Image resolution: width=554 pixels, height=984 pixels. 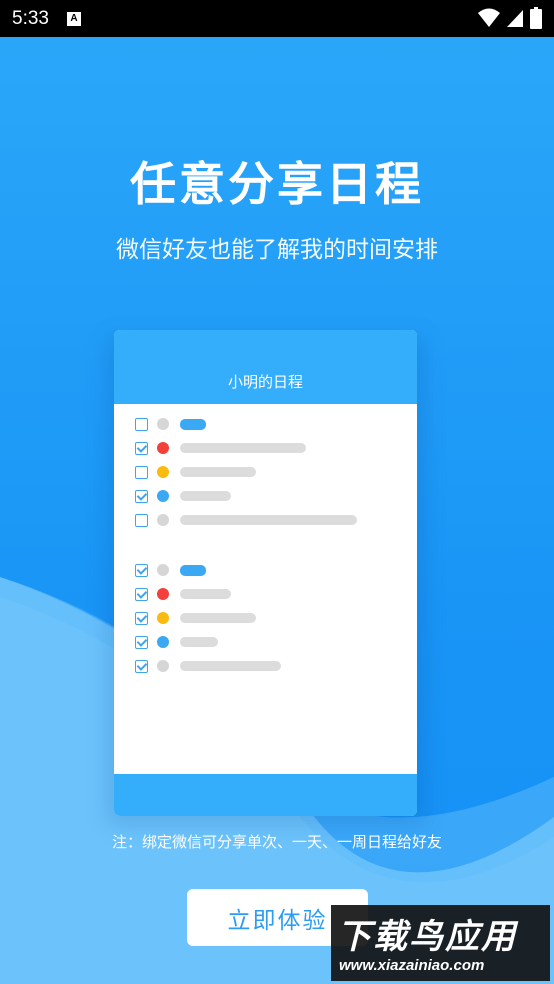 What do you see at coordinates (265, 367) in the screenshot?
I see `card-header: 小明的日程` at bounding box center [265, 367].